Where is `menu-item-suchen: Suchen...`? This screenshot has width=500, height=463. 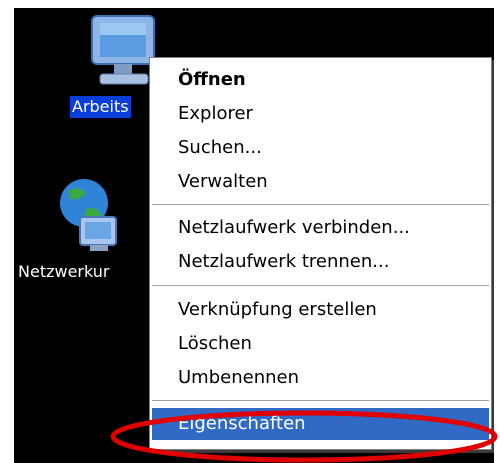
menu-item-suchen: Suchen... is located at coordinates (320, 148).